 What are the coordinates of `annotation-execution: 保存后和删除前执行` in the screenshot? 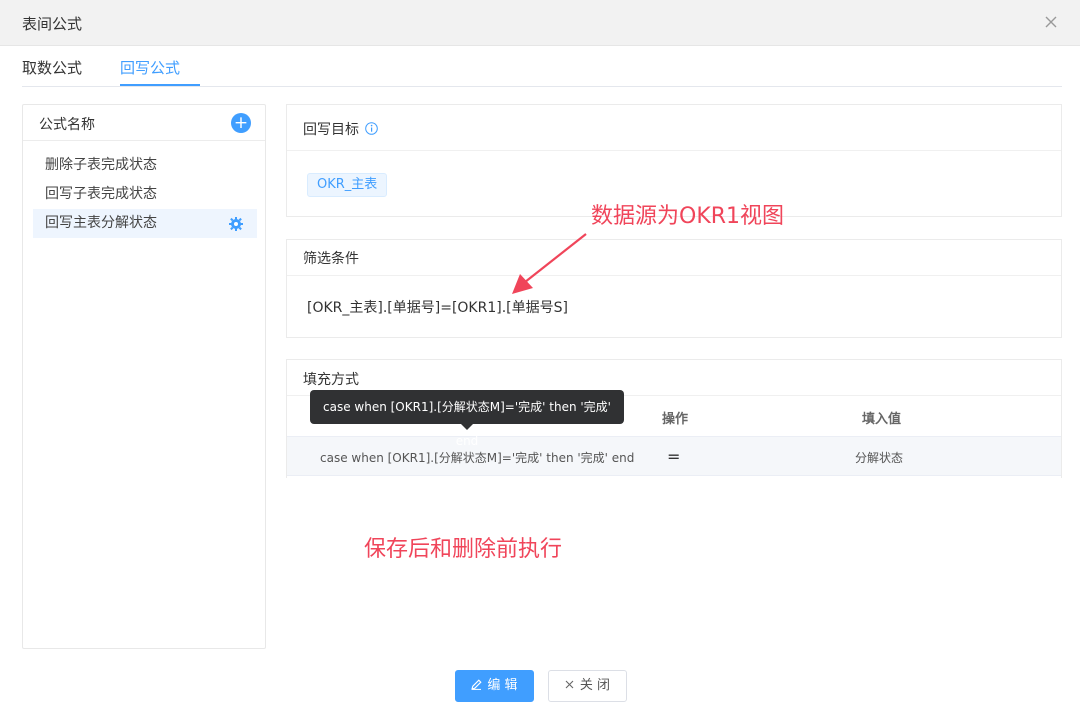 It's located at (463, 549).